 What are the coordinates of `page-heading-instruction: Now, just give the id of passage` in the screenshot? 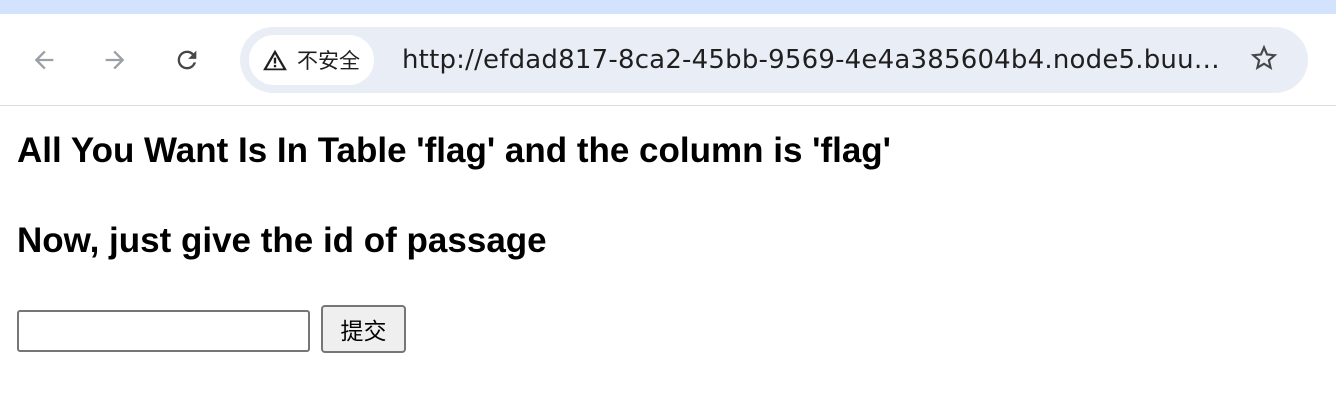 It's located at (282, 240).